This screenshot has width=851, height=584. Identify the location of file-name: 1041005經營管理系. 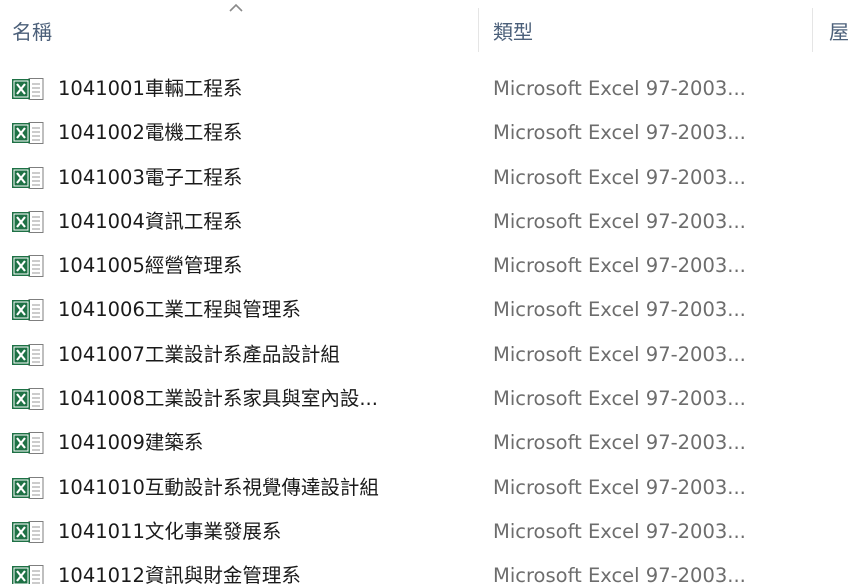
(150, 266).